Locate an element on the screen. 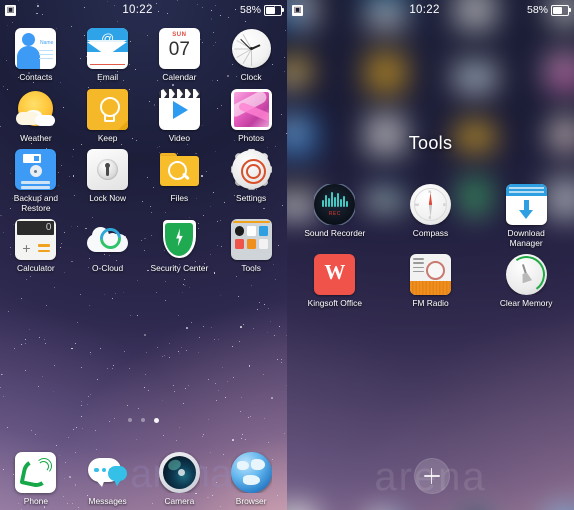 Image resolution: width=574 pixels, height=510 pixels. contacts-icon: Name is located at coordinates (36, 48).